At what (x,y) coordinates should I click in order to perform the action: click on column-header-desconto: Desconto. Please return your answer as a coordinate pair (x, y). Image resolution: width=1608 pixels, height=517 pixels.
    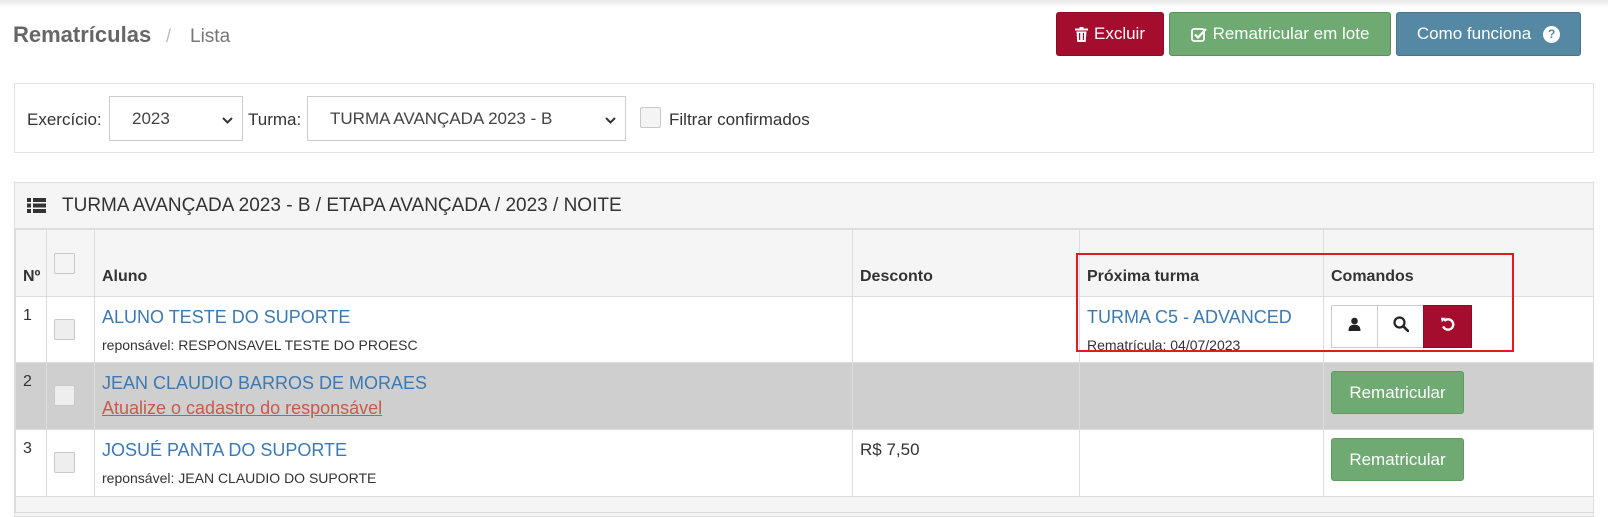
    Looking at the image, I should click on (966, 263).